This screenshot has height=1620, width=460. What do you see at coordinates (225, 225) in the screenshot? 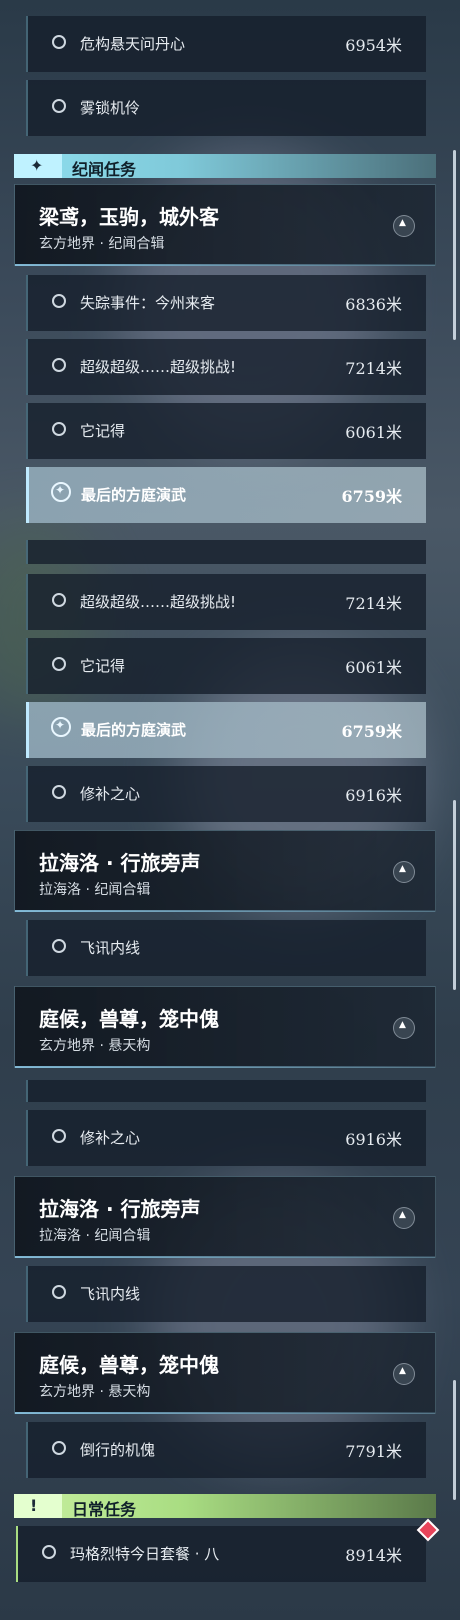
I see `quest-group-card: 梁鸢，玉驹，城外客 玄方地界 · 纪闻合辑` at bounding box center [225, 225].